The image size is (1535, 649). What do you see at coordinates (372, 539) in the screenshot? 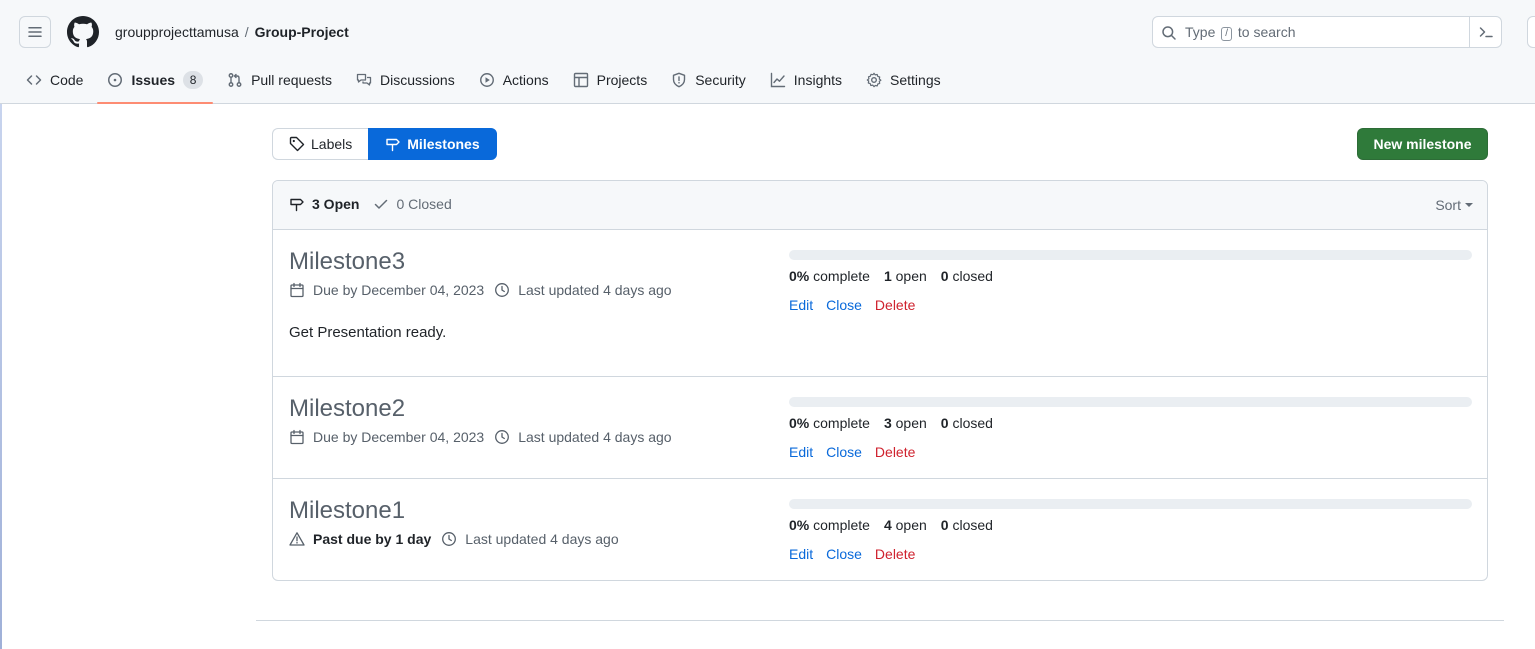
I see `past-due-text: Past due by 1 day` at bounding box center [372, 539].